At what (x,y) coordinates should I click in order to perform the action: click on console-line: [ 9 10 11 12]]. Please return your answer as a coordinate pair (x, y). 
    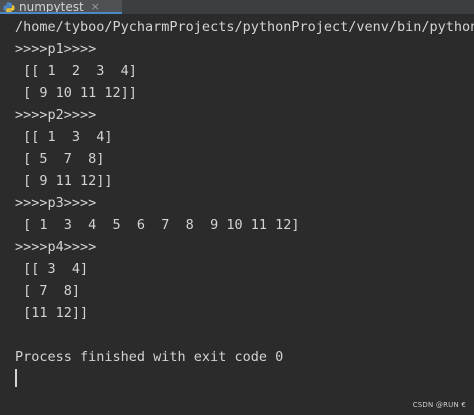
    Looking at the image, I should click on (76, 93).